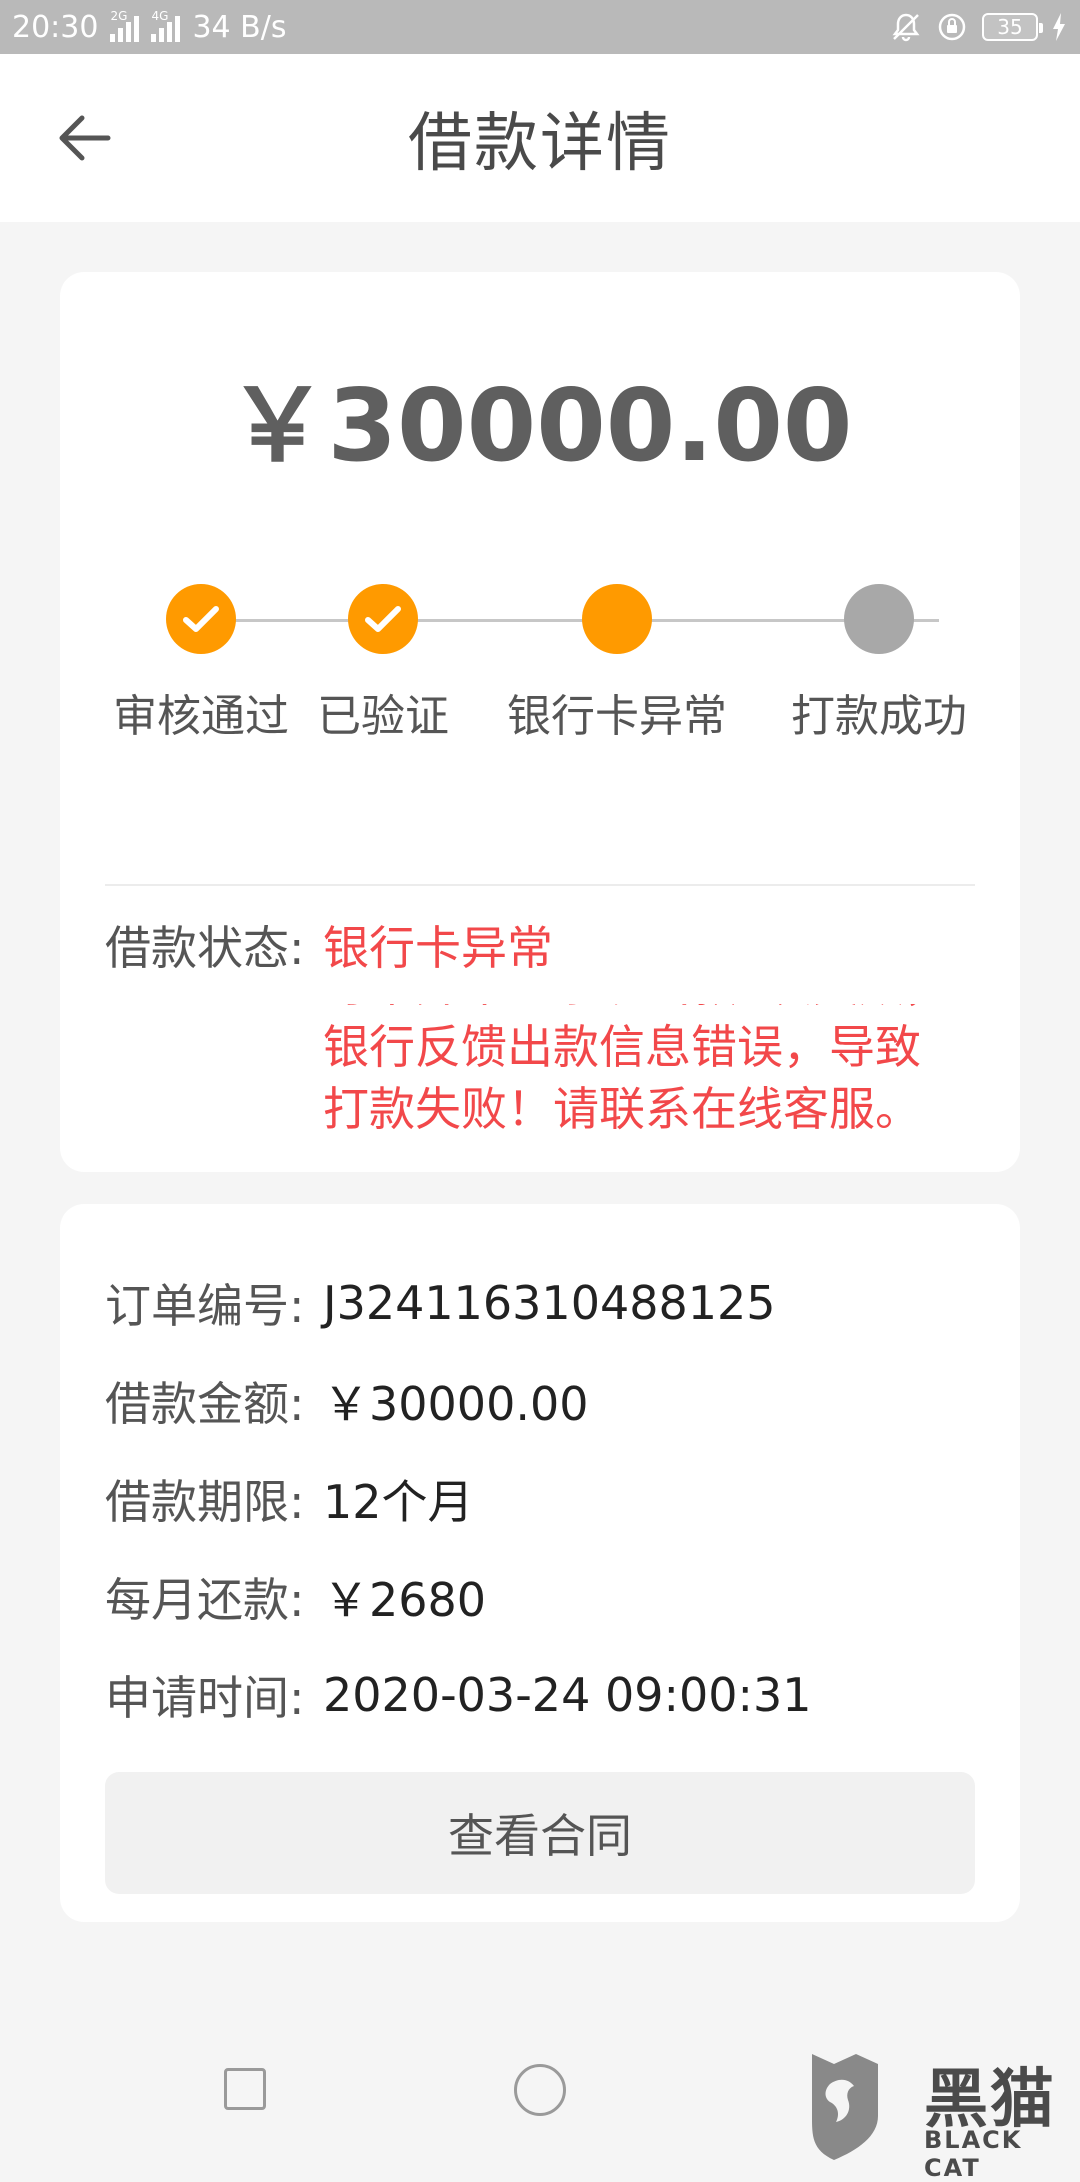 This screenshot has width=1080, height=2182. What do you see at coordinates (405, 1600) in the screenshot?
I see `monthly-payment-value: ￥2680` at bounding box center [405, 1600].